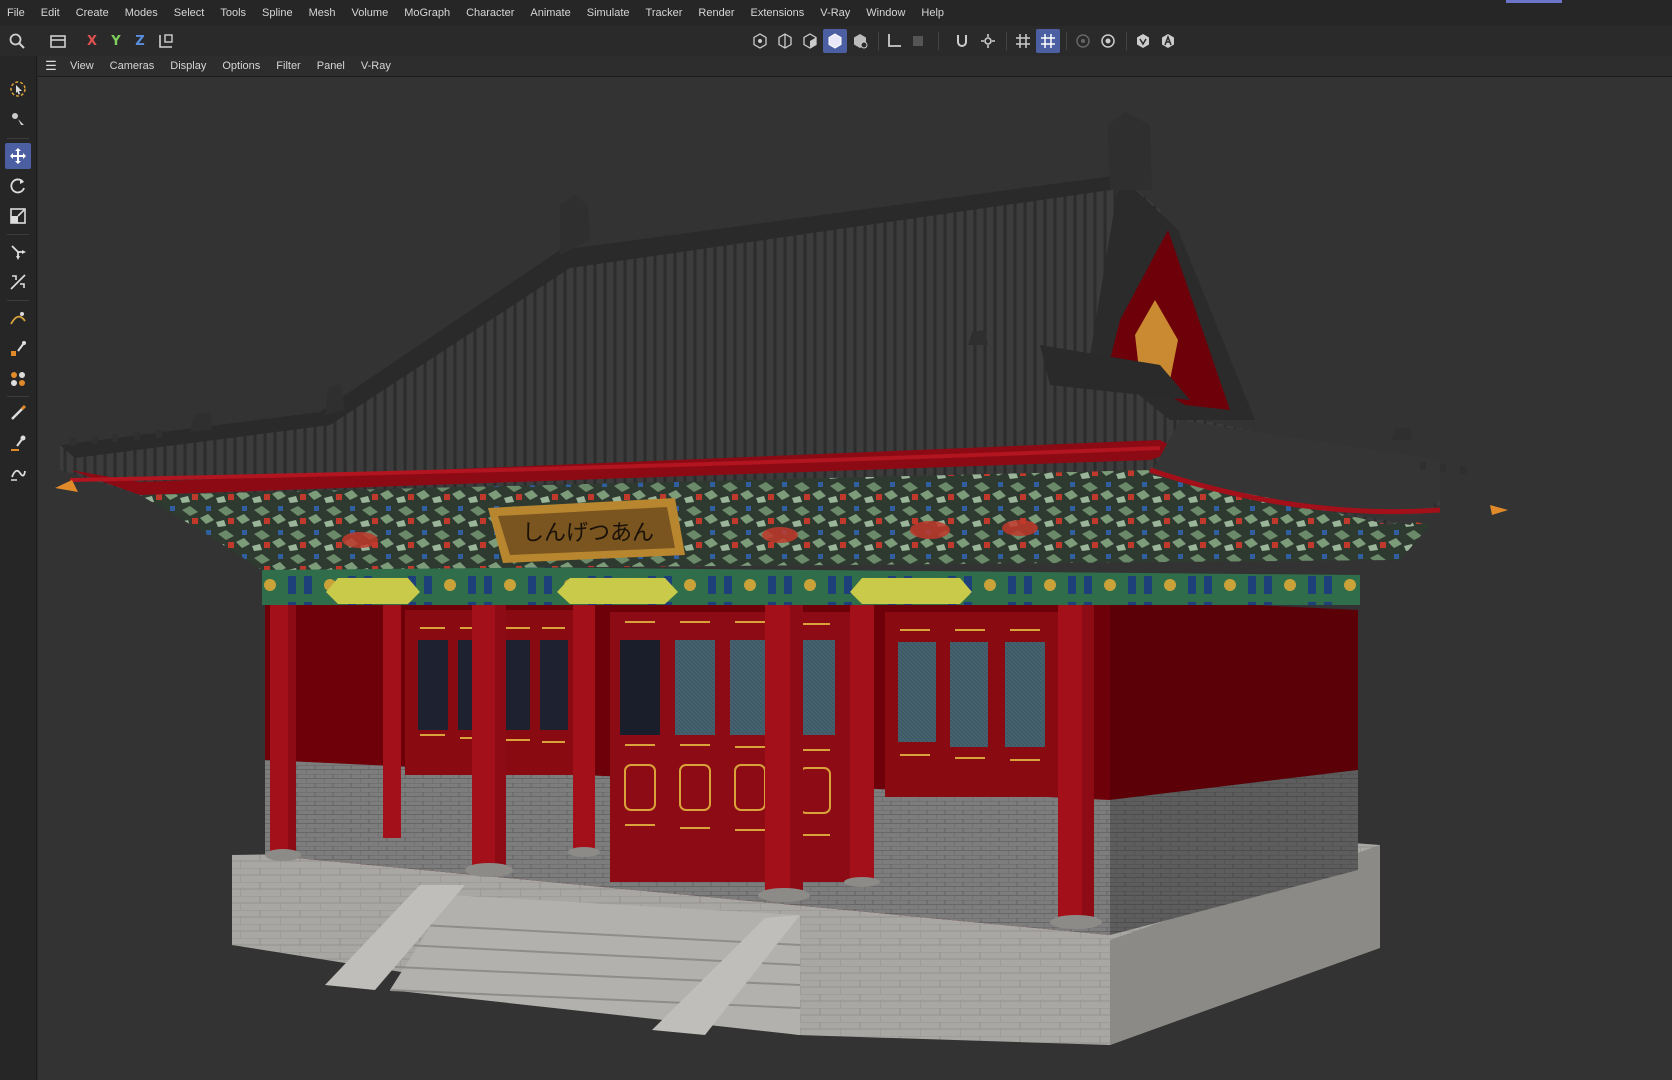  Describe the element at coordinates (1048, 41) in the screenshot. I see `snap-toggle-icon` at that location.